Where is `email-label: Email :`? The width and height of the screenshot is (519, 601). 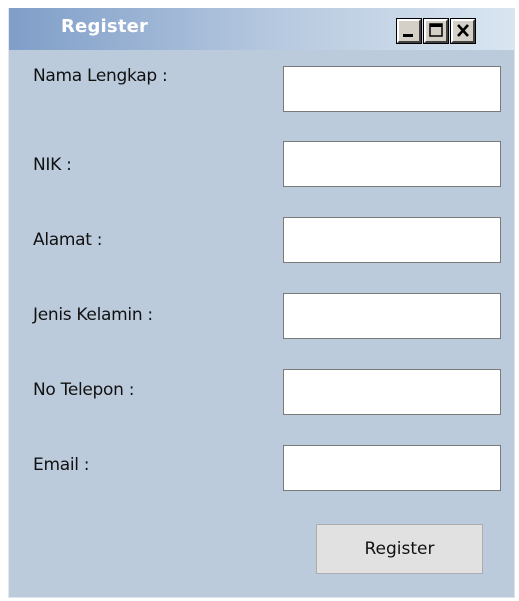 email-label: Email : is located at coordinates (61, 465).